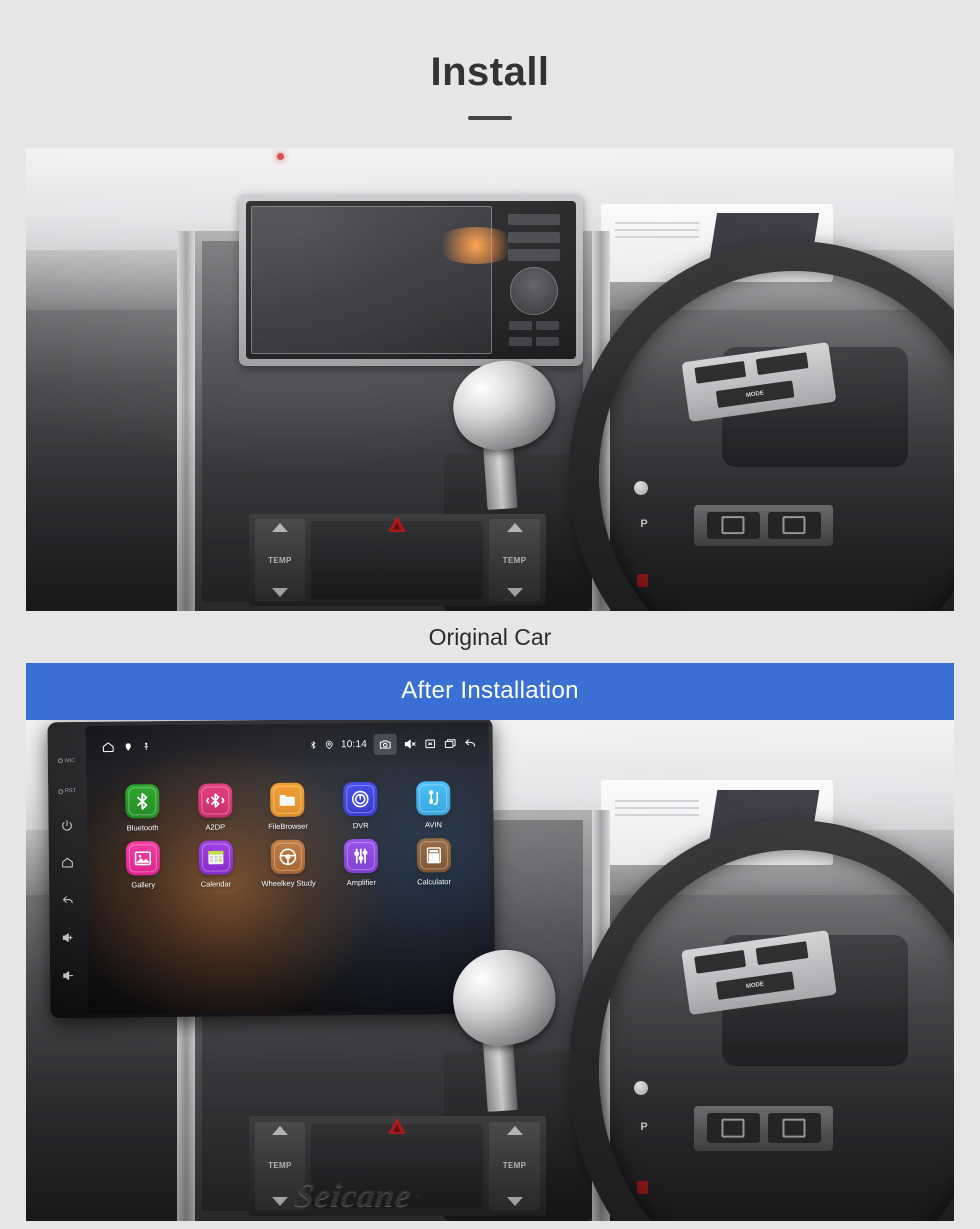 Image resolution: width=980 pixels, height=1229 pixels. I want to click on app-bluetooth: Bluetooth, so click(142, 808).